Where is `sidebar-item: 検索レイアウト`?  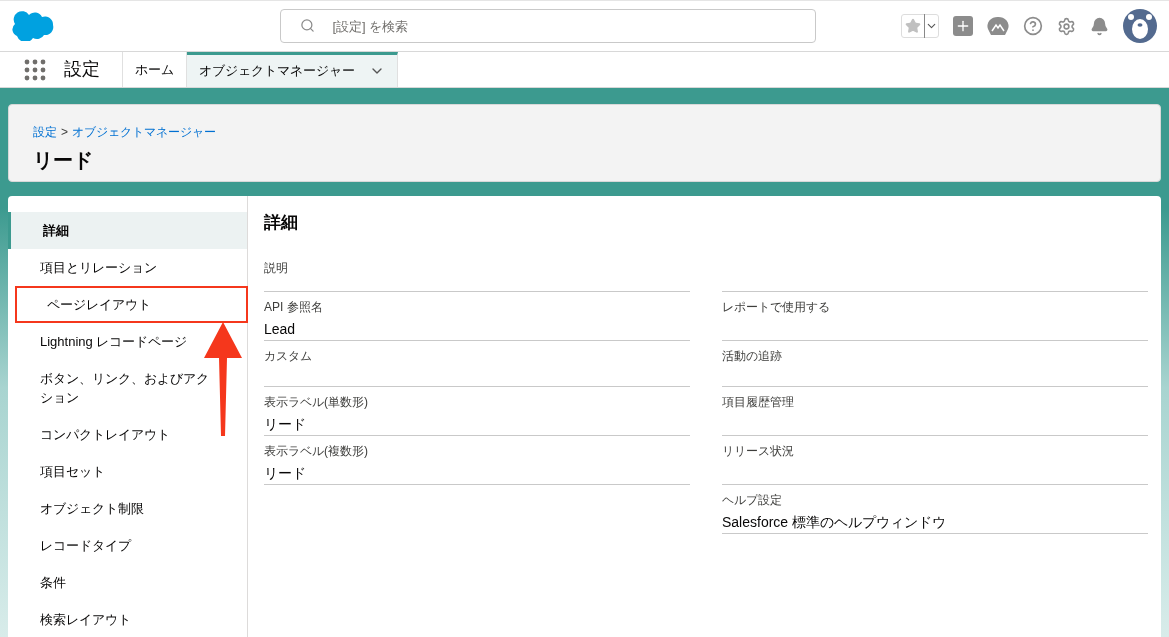 sidebar-item: 検索レイアウト is located at coordinates (127, 619).